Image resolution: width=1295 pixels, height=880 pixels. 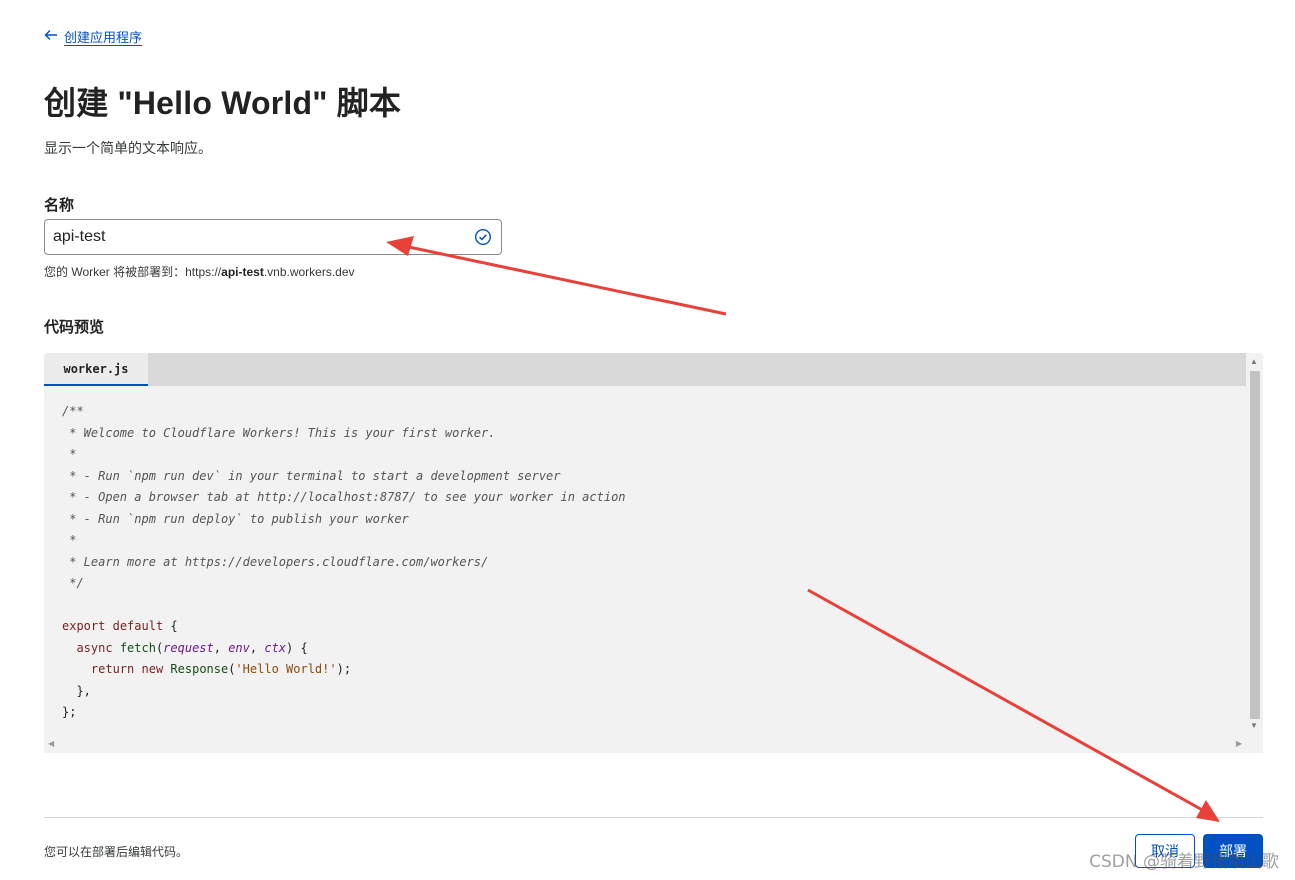 I want to click on page-title: 创建 "Hello World" 脚本, so click(x=223, y=103).